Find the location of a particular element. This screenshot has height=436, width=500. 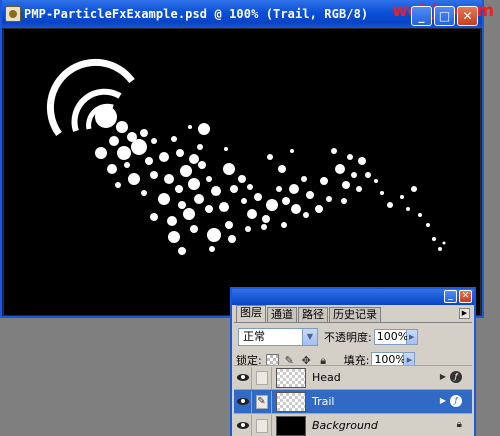

blend-mode-select: 正常 ▼ is located at coordinates (278, 337).